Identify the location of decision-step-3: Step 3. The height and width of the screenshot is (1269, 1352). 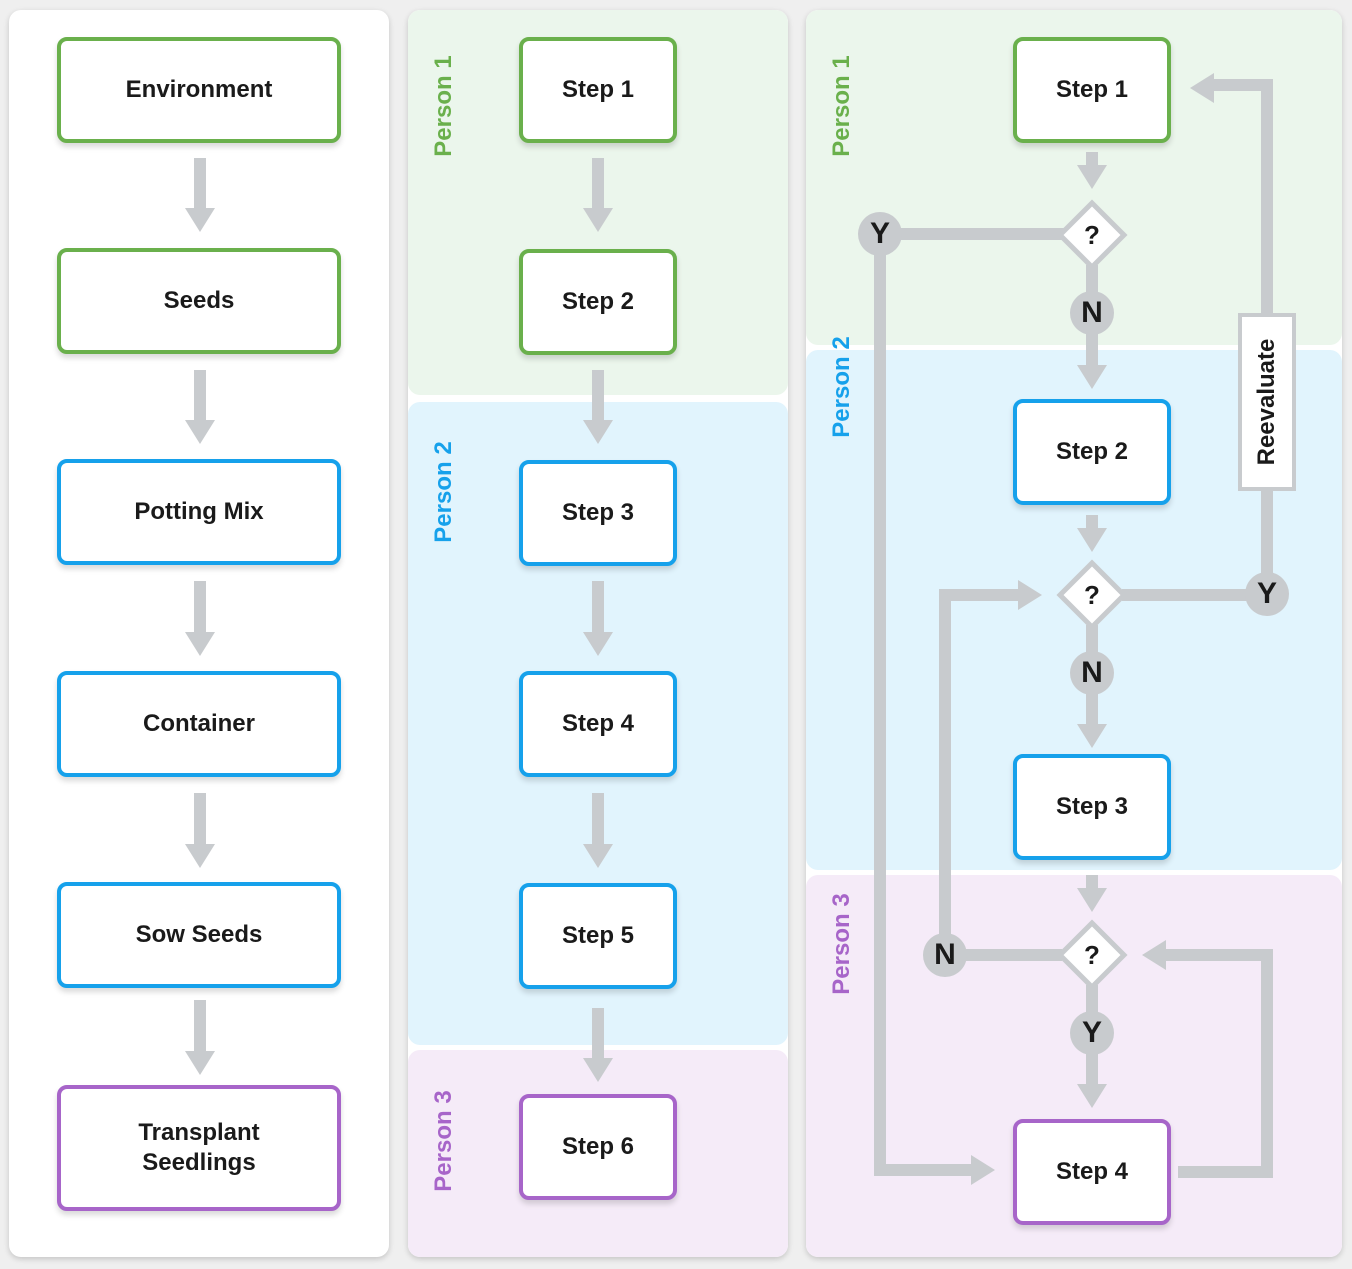
(1092, 807).